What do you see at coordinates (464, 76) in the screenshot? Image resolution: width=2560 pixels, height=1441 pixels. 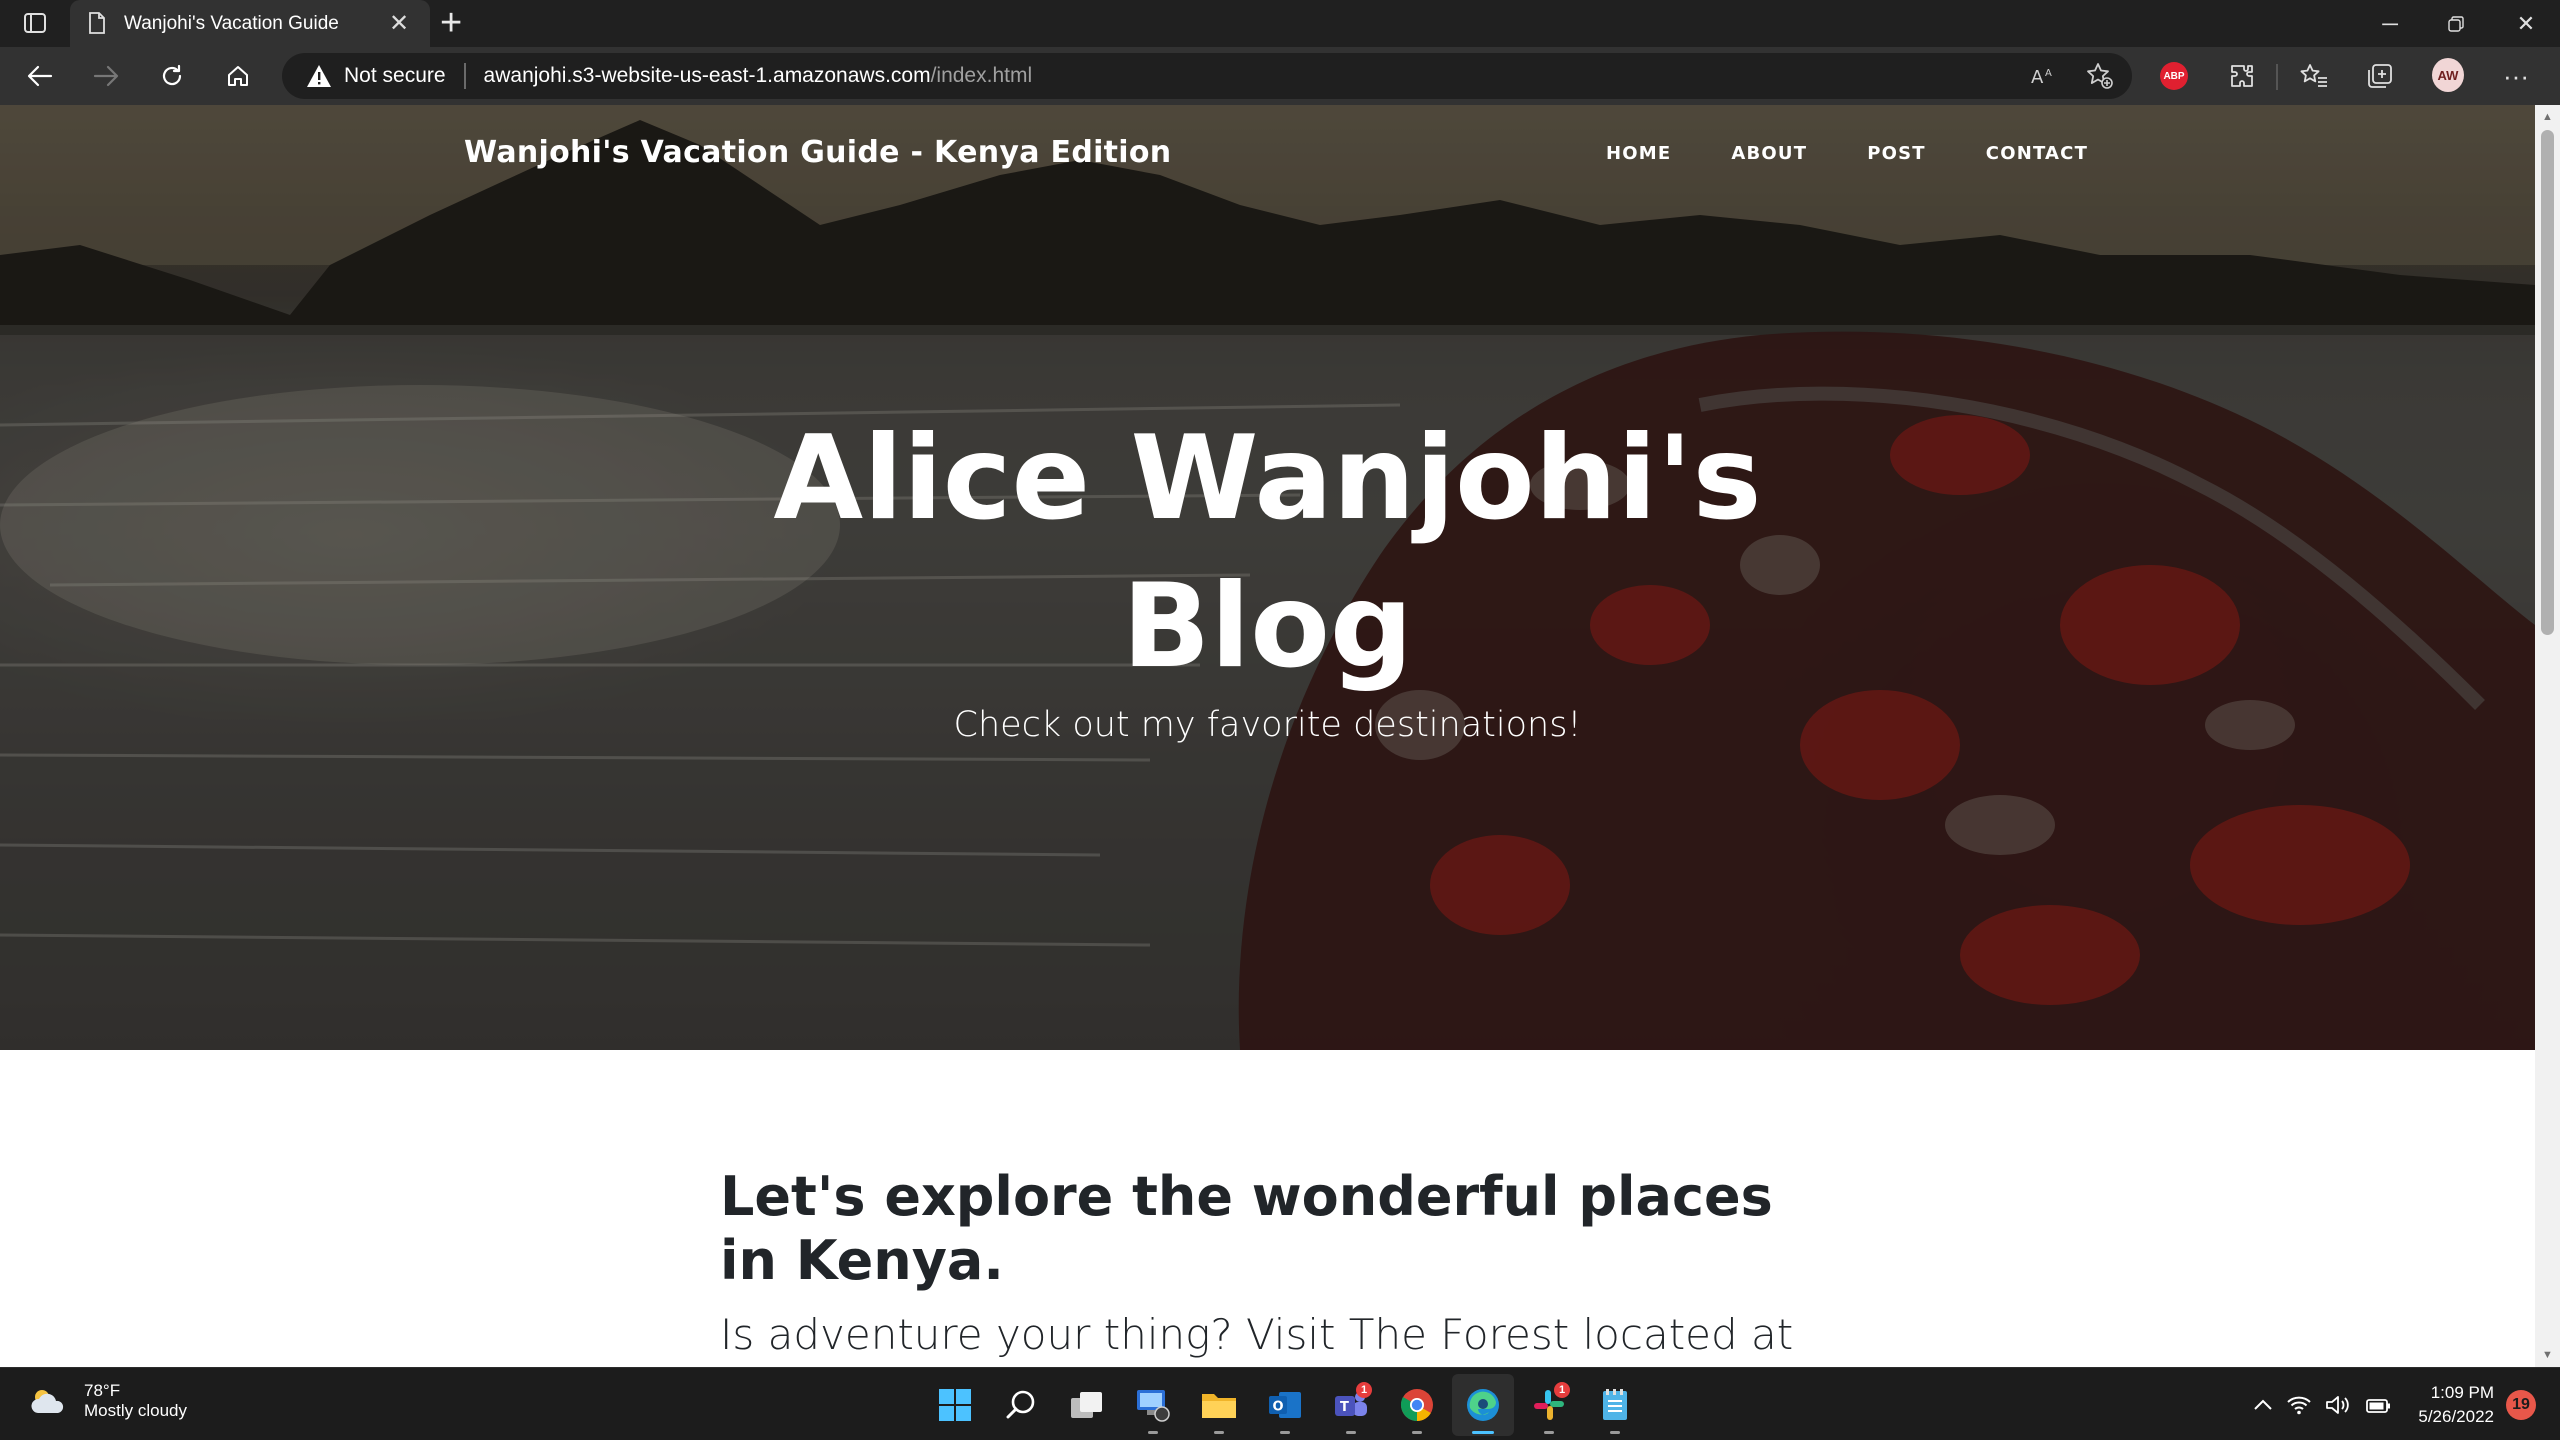 I see `address-separator` at bounding box center [464, 76].